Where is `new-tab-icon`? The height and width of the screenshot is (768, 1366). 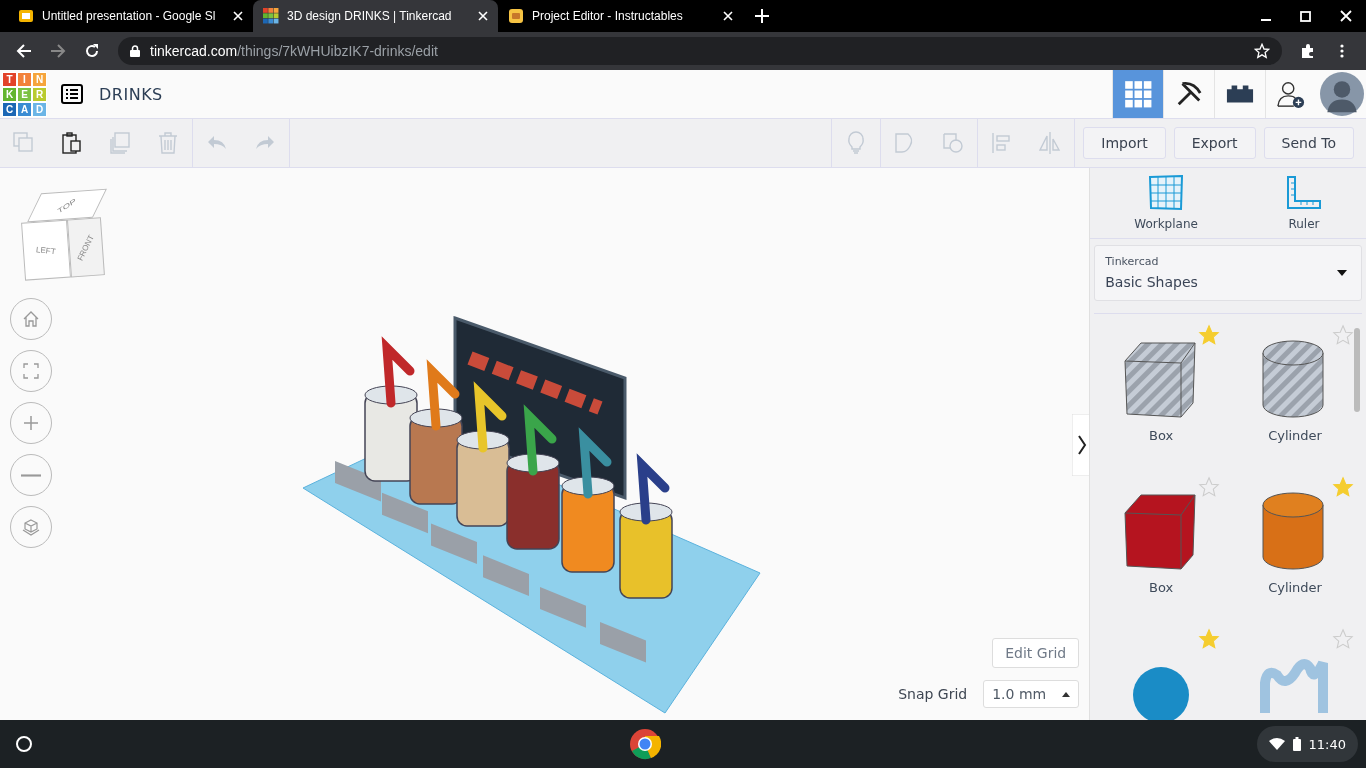
new-tab-icon is located at coordinates (762, 16).